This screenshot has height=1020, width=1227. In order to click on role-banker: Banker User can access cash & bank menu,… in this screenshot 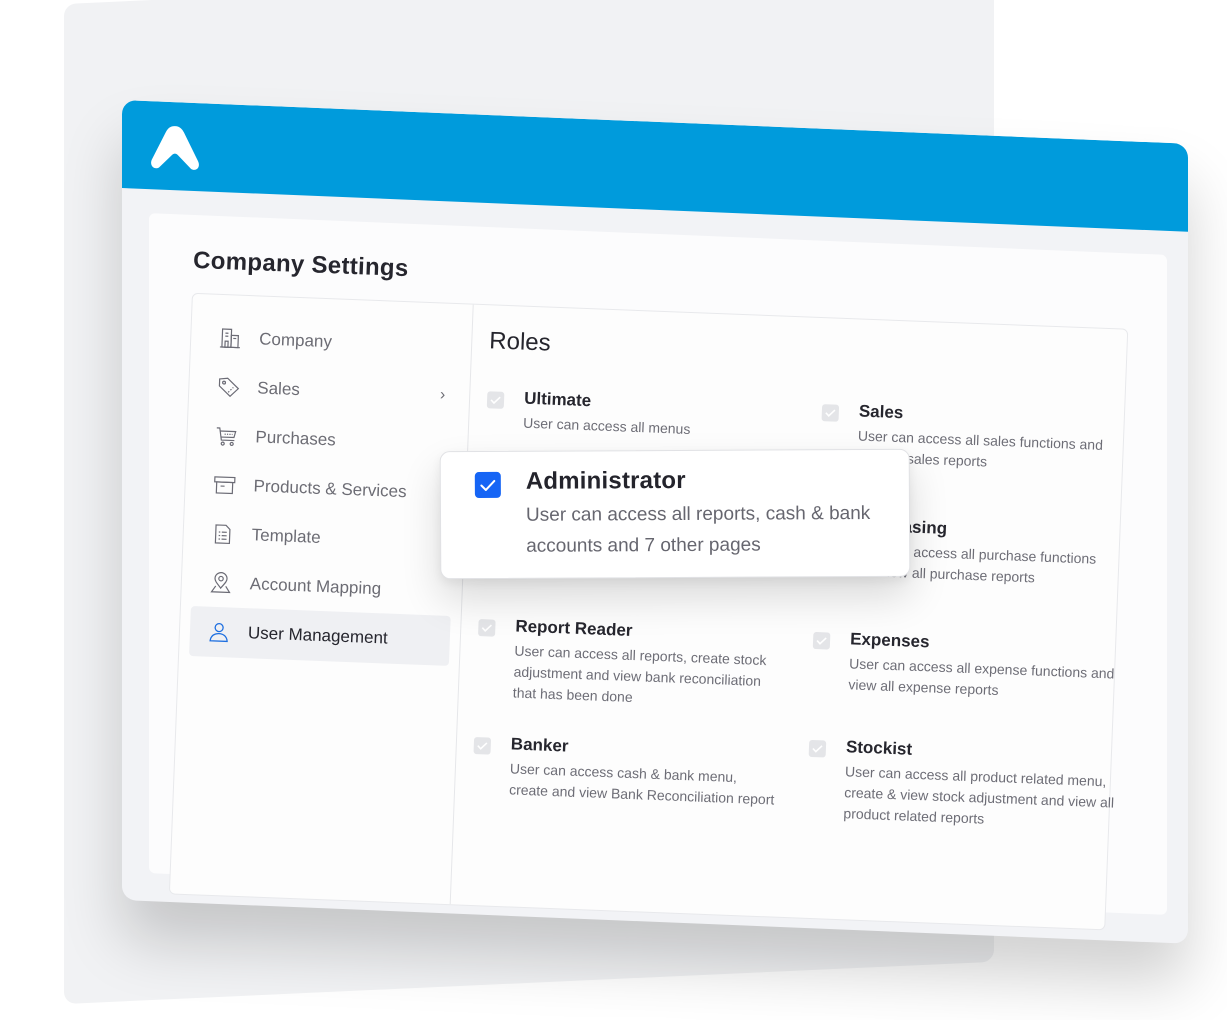, I will do `click(624, 770)`.